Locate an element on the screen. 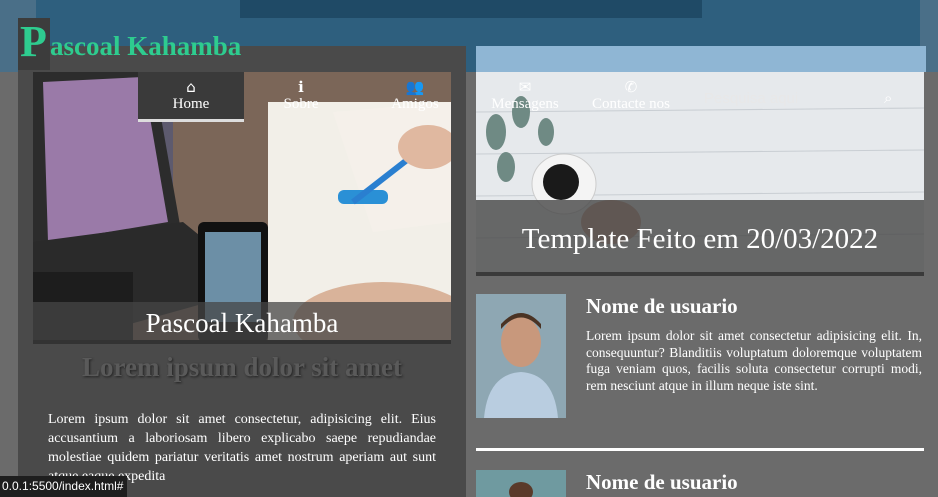  info-icon: ℹ is located at coordinates (301, 87).